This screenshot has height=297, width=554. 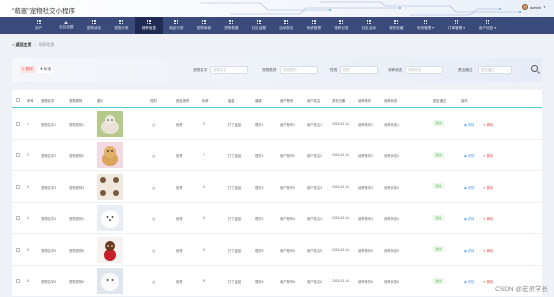 What do you see at coordinates (28, 186) in the screenshot?
I see `cell-index: 3` at bounding box center [28, 186].